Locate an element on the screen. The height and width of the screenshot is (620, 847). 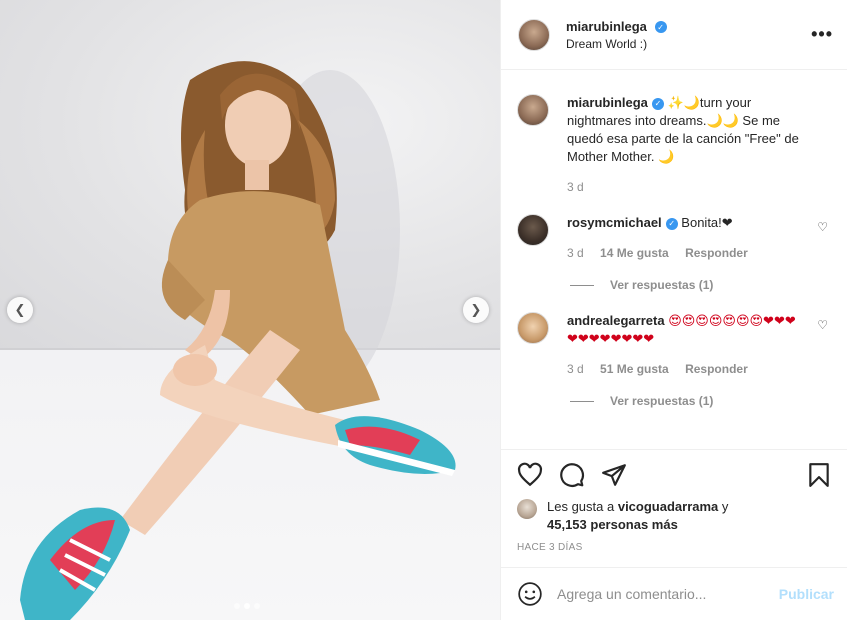
caption-avatar is located at coordinates (533, 110).